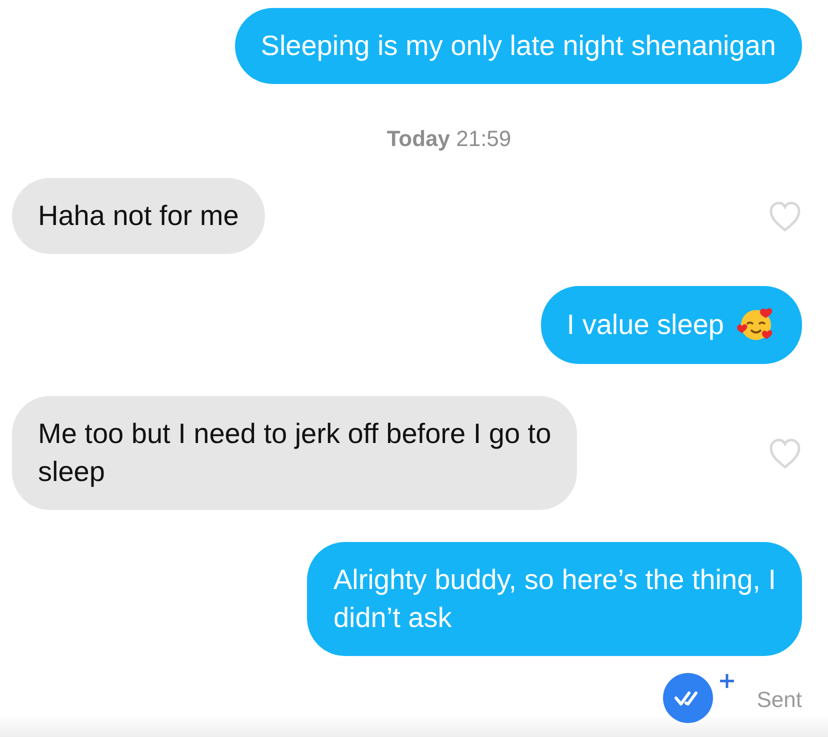 The image size is (828, 737). I want to click on read-receipt-icon, so click(687, 698).